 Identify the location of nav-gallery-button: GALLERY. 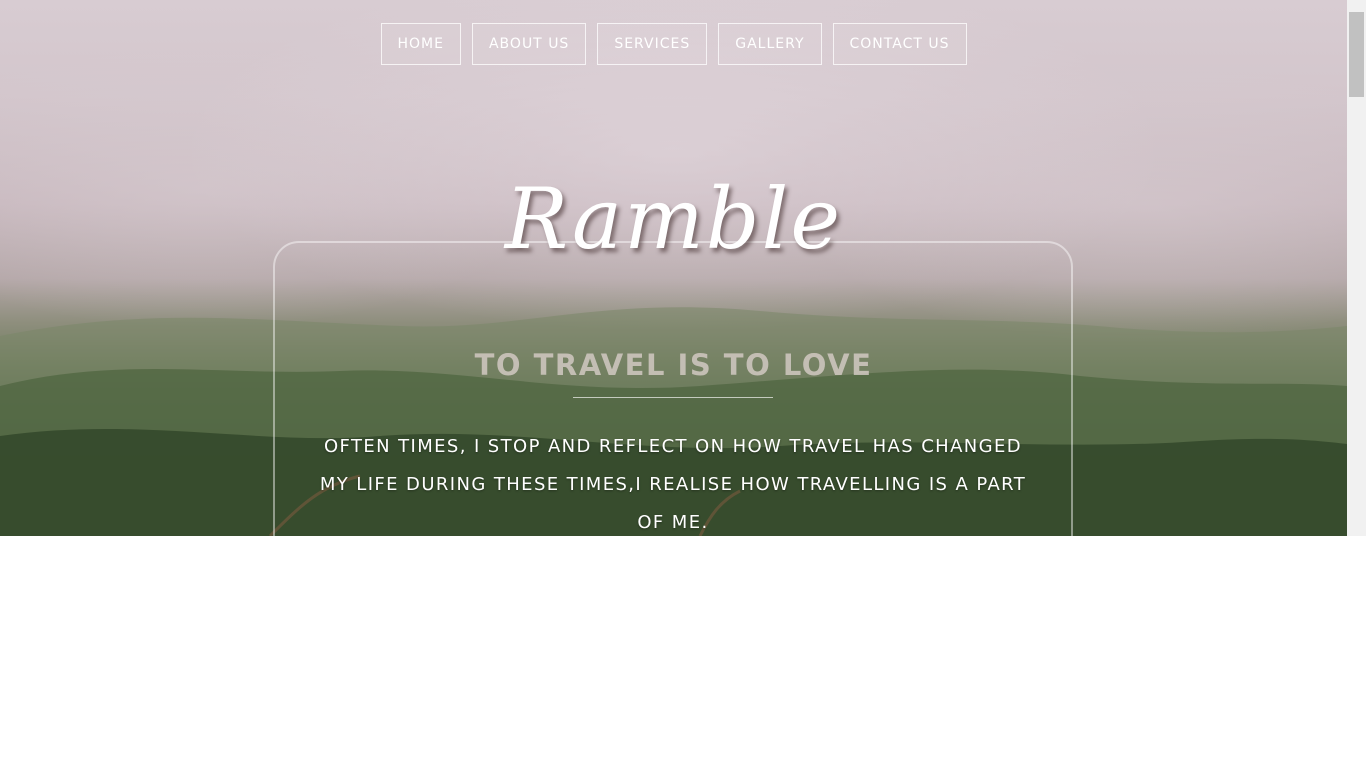
(770, 44).